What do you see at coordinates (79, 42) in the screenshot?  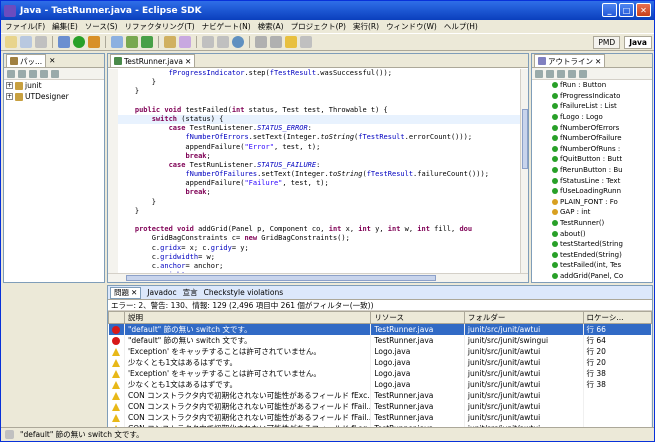 I see `run-icon` at bounding box center [79, 42].